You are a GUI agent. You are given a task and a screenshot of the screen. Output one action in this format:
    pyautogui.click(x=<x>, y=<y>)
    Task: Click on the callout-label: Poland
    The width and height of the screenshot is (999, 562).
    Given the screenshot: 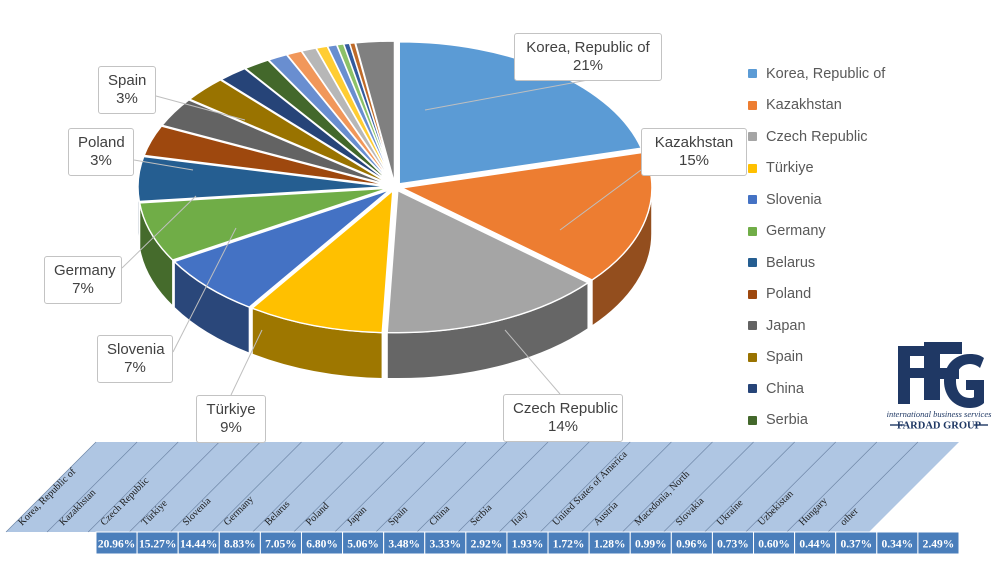 What is the action you would take?
    pyautogui.click(x=101, y=142)
    